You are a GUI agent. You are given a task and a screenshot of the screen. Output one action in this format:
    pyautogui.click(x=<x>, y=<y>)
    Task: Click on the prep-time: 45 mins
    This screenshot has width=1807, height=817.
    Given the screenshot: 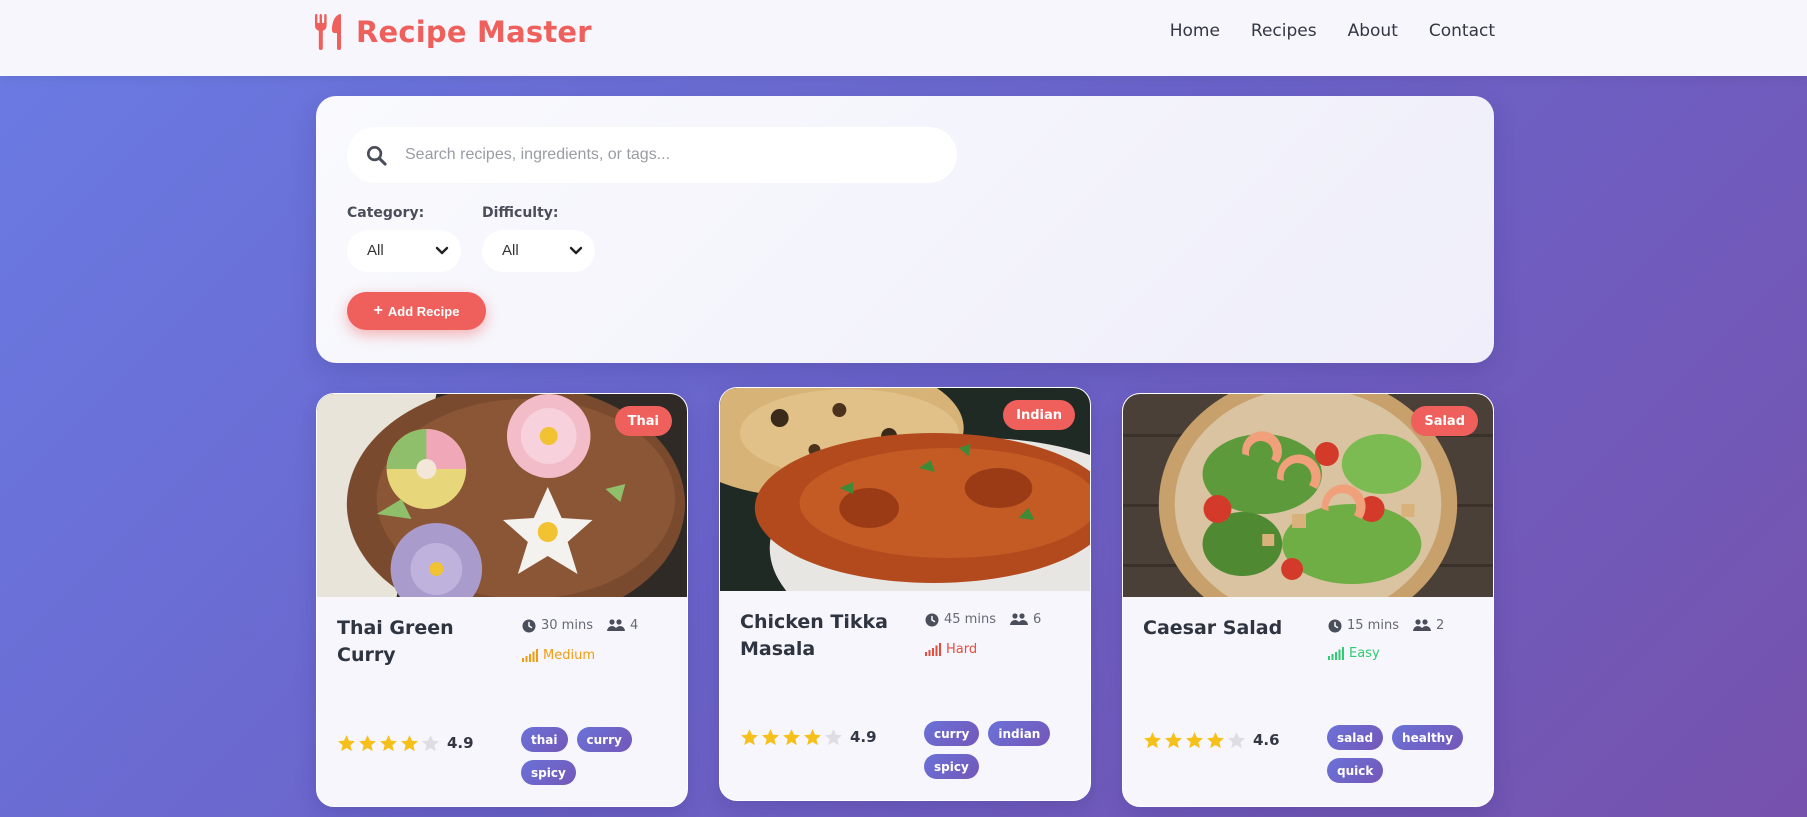 What is the action you would take?
    pyautogui.click(x=960, y=619)
    